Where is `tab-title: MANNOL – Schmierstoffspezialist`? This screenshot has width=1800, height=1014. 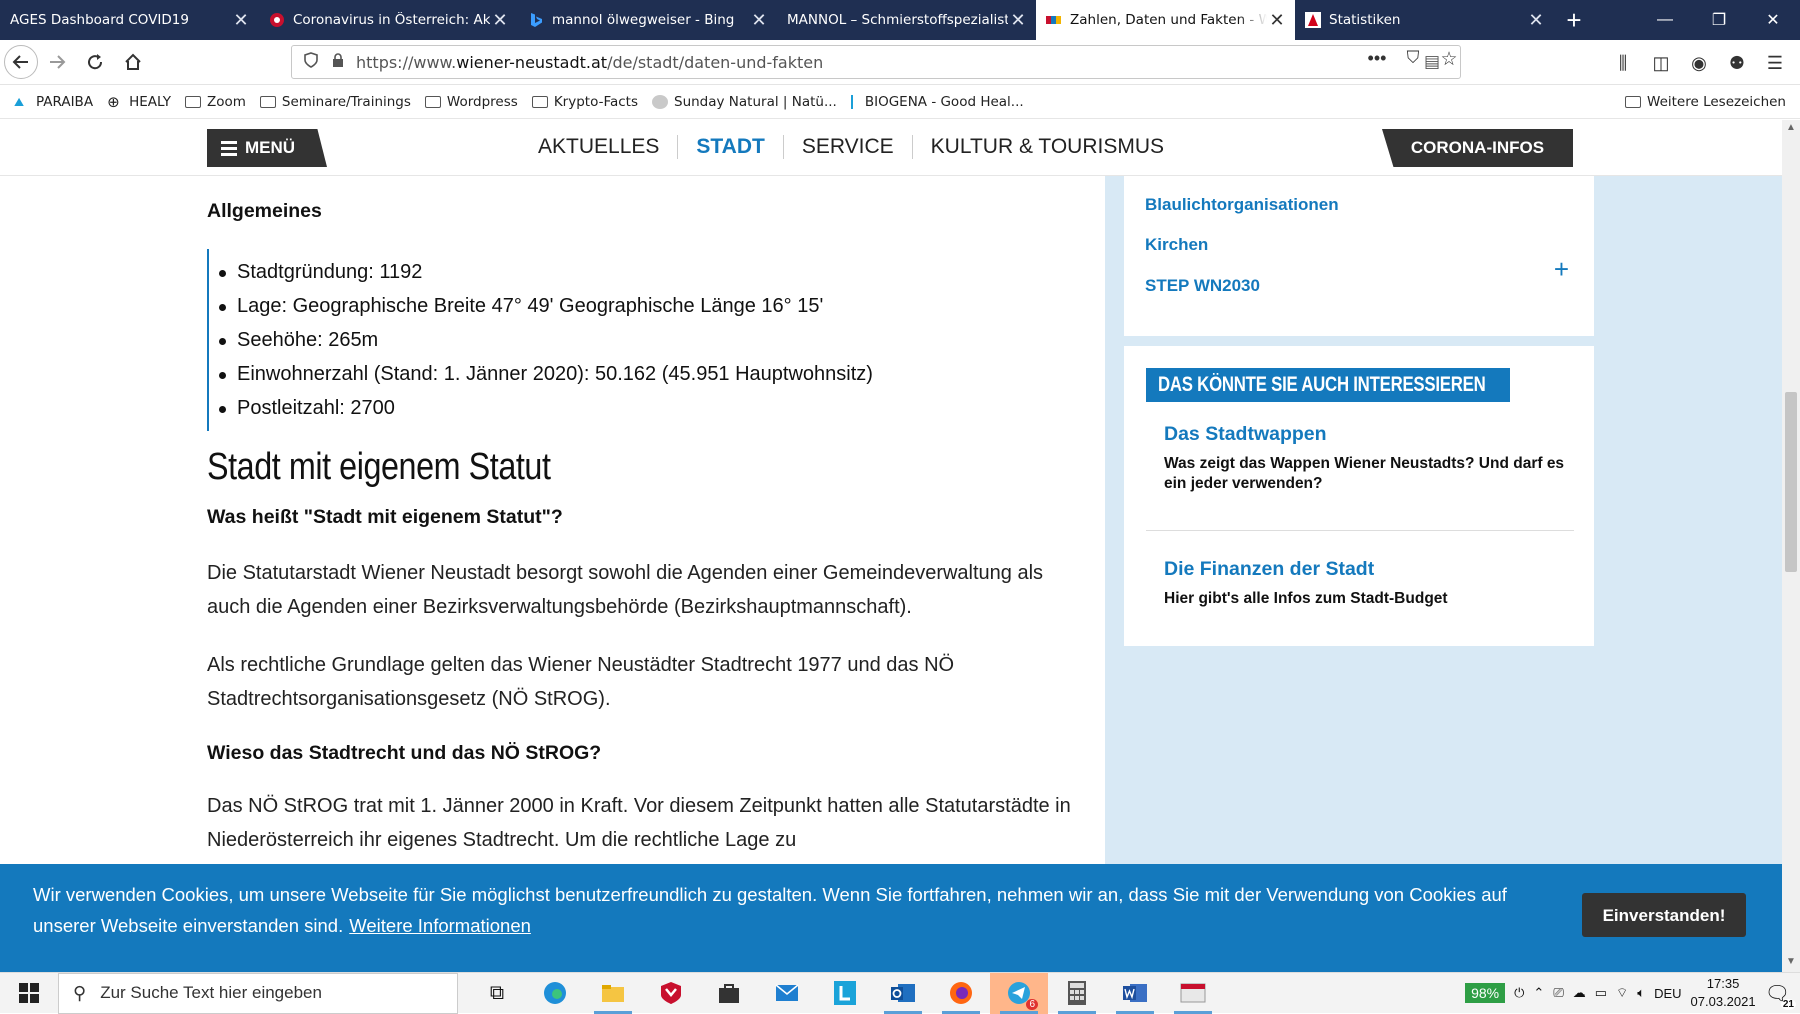 tab-title: MANNOL – Schmierstoffspezialist is located at coordinates (897, 20).